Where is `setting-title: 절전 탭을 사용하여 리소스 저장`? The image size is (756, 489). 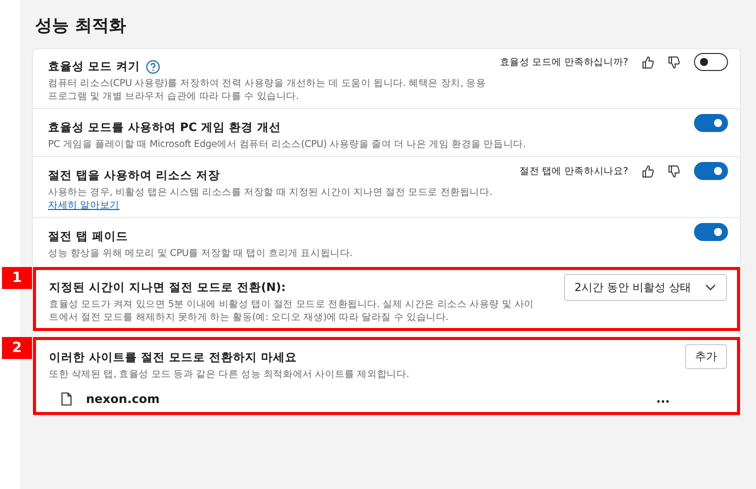 setting-title: 절전 탭을 사용하여 리소스 저장 is located at coordinates (134, 175).